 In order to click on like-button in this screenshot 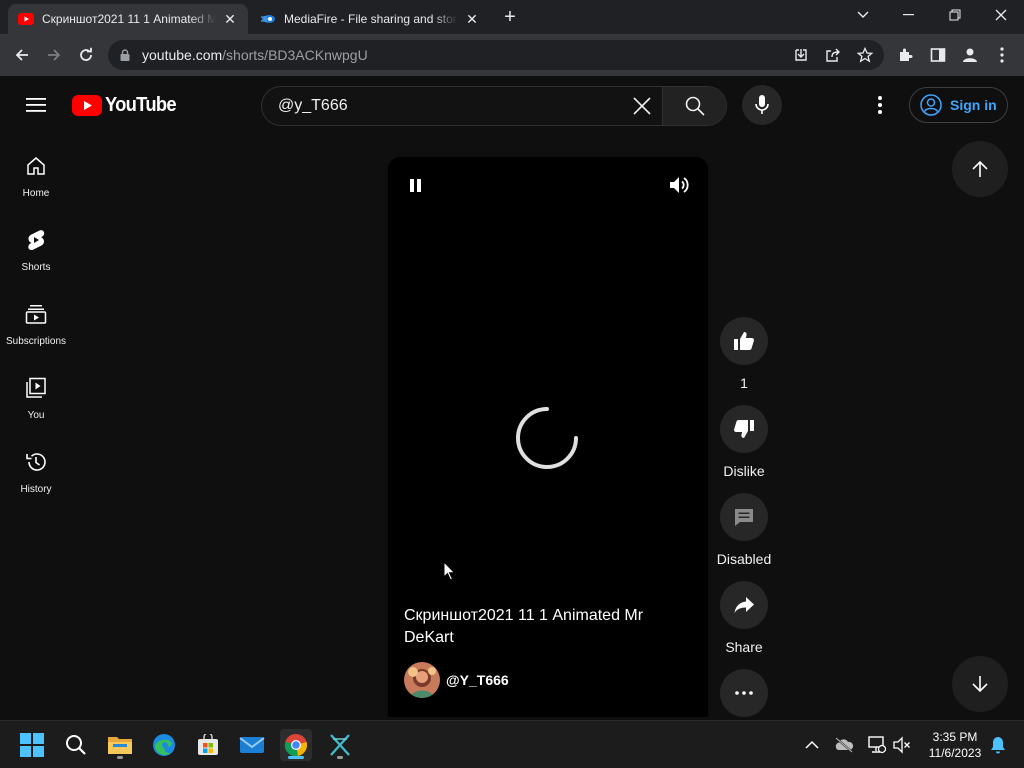, I will do `click(744, 341)`.